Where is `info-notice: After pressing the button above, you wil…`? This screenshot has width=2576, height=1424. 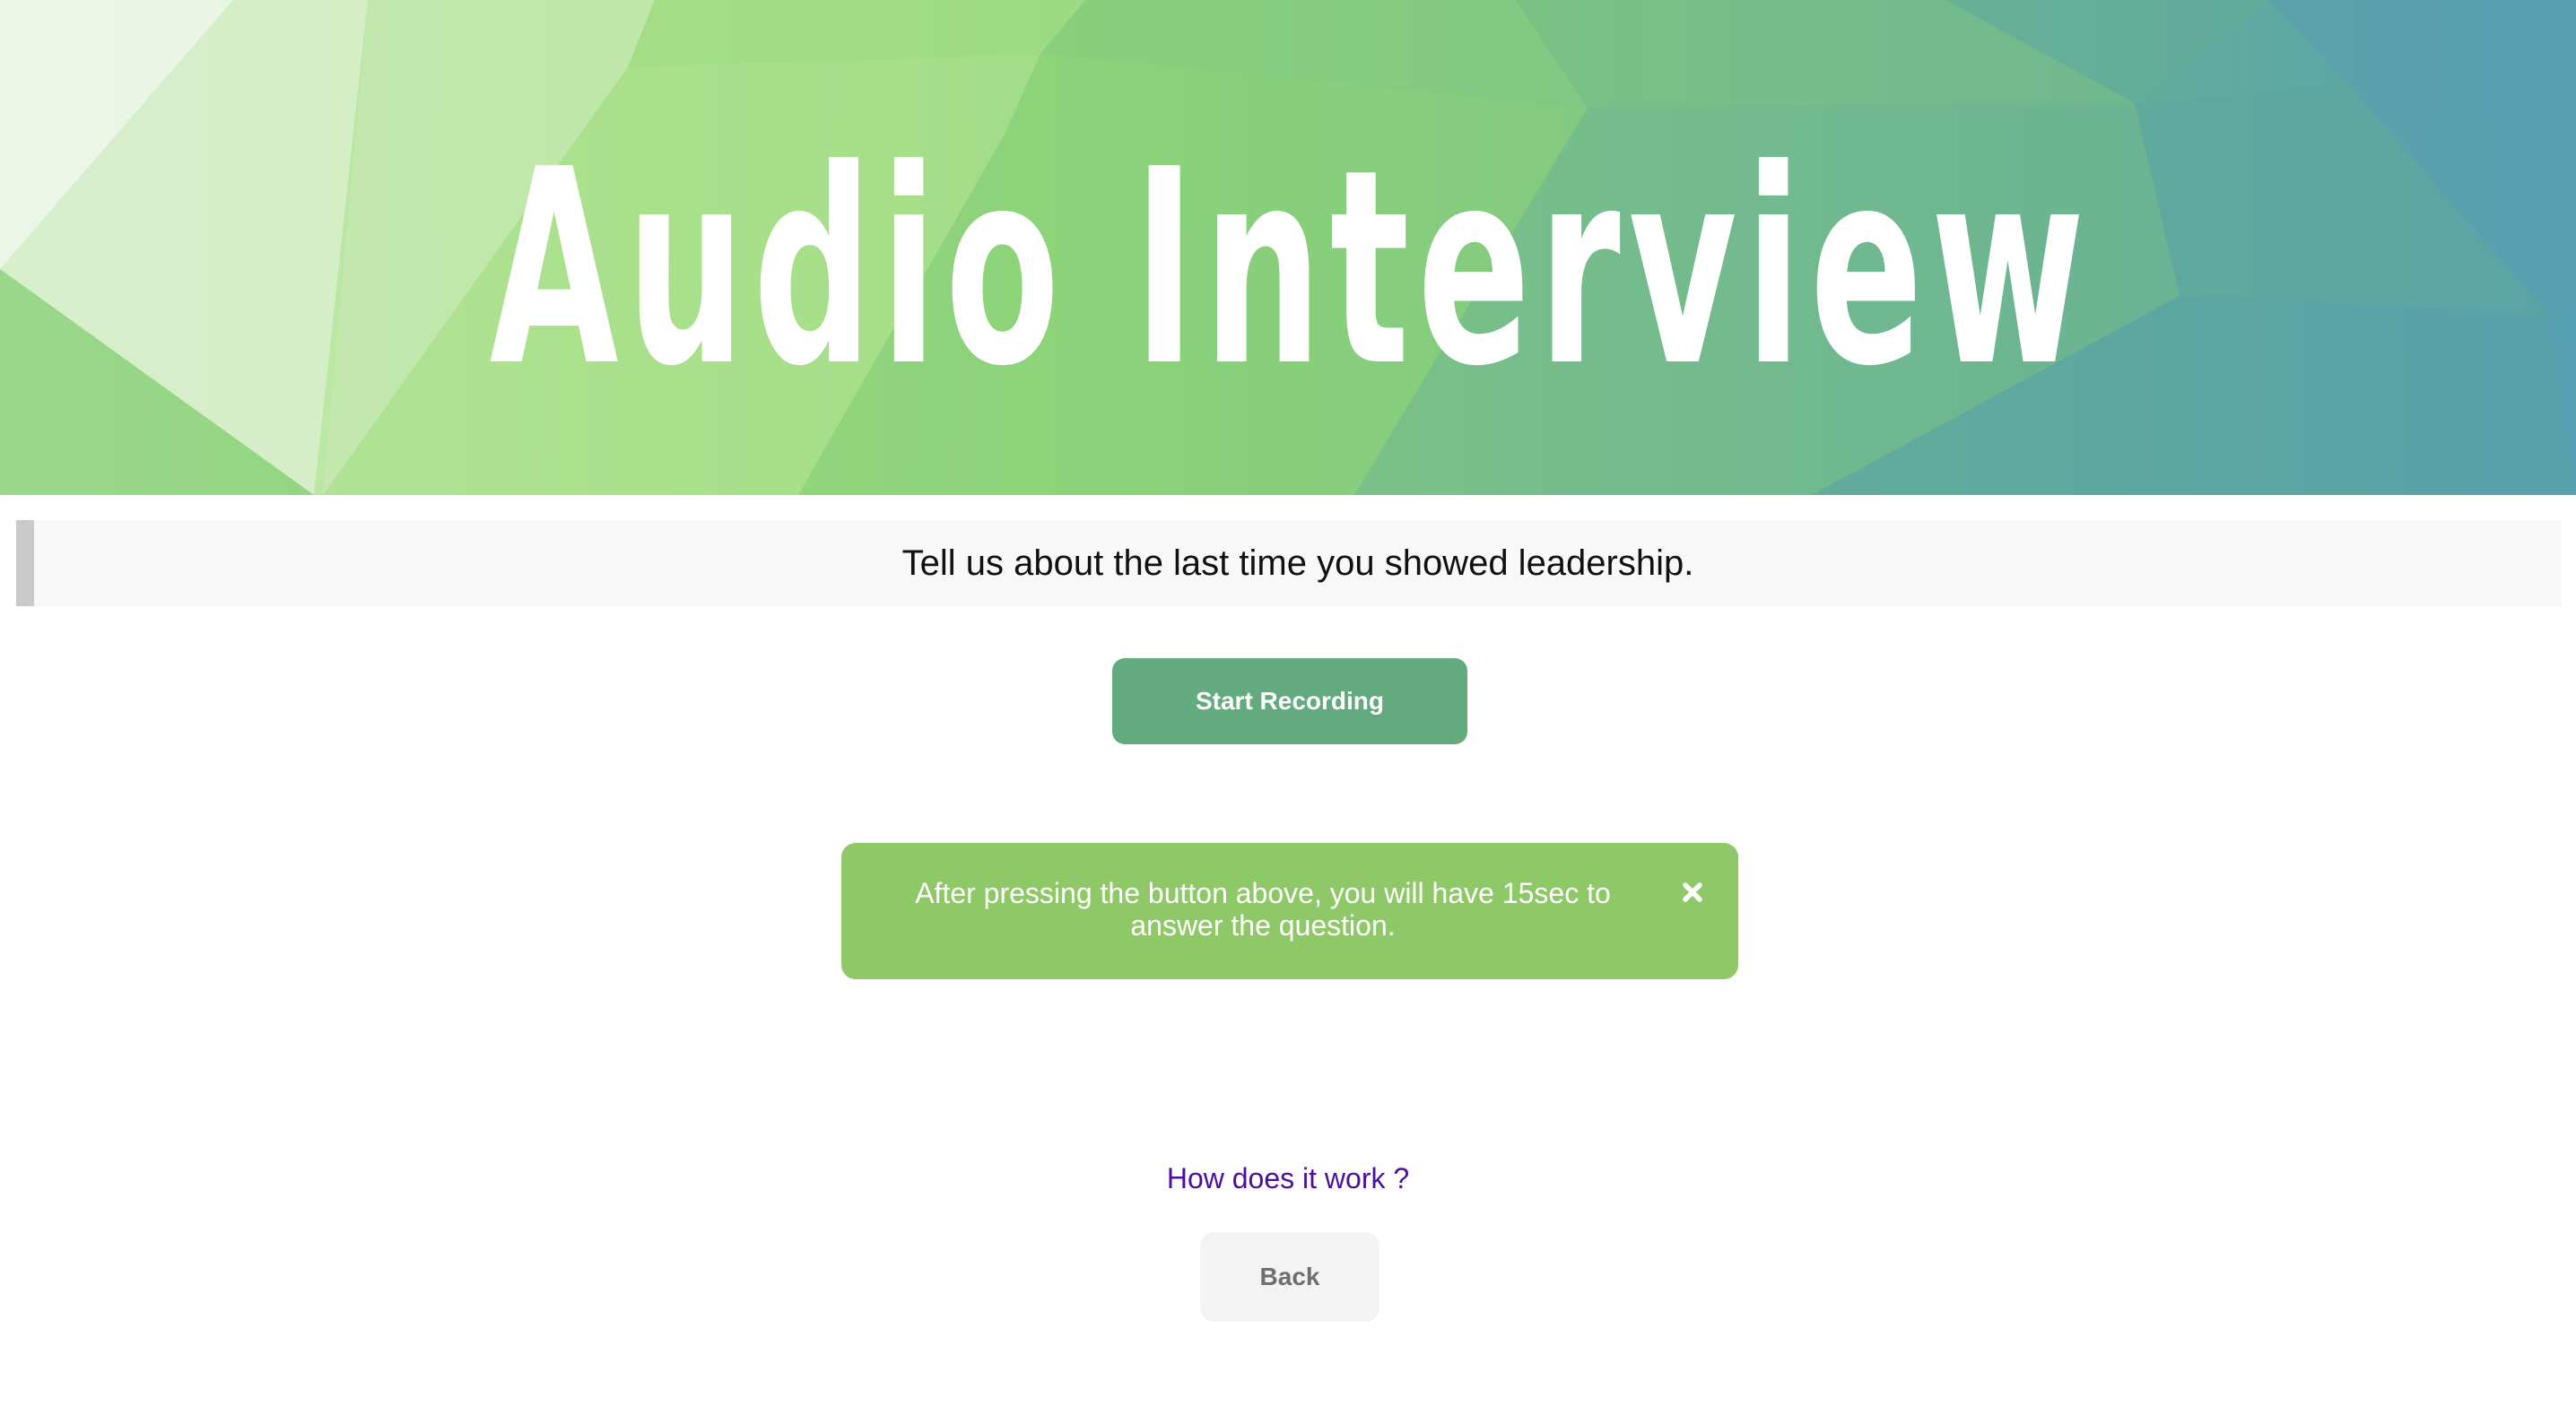
info-notice: After pressing the button above, you wil… is located at coordinates (1289, 911).